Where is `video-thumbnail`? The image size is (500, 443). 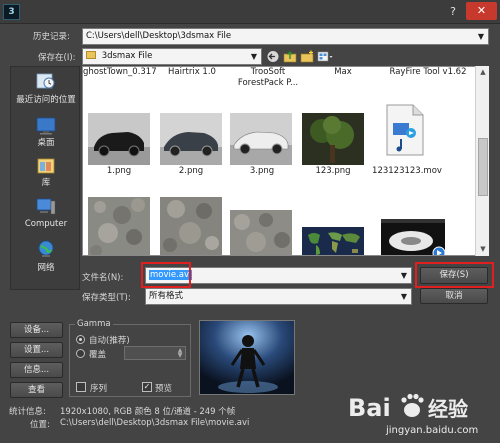 video-thumbnail is located at coordinates (413, 237).